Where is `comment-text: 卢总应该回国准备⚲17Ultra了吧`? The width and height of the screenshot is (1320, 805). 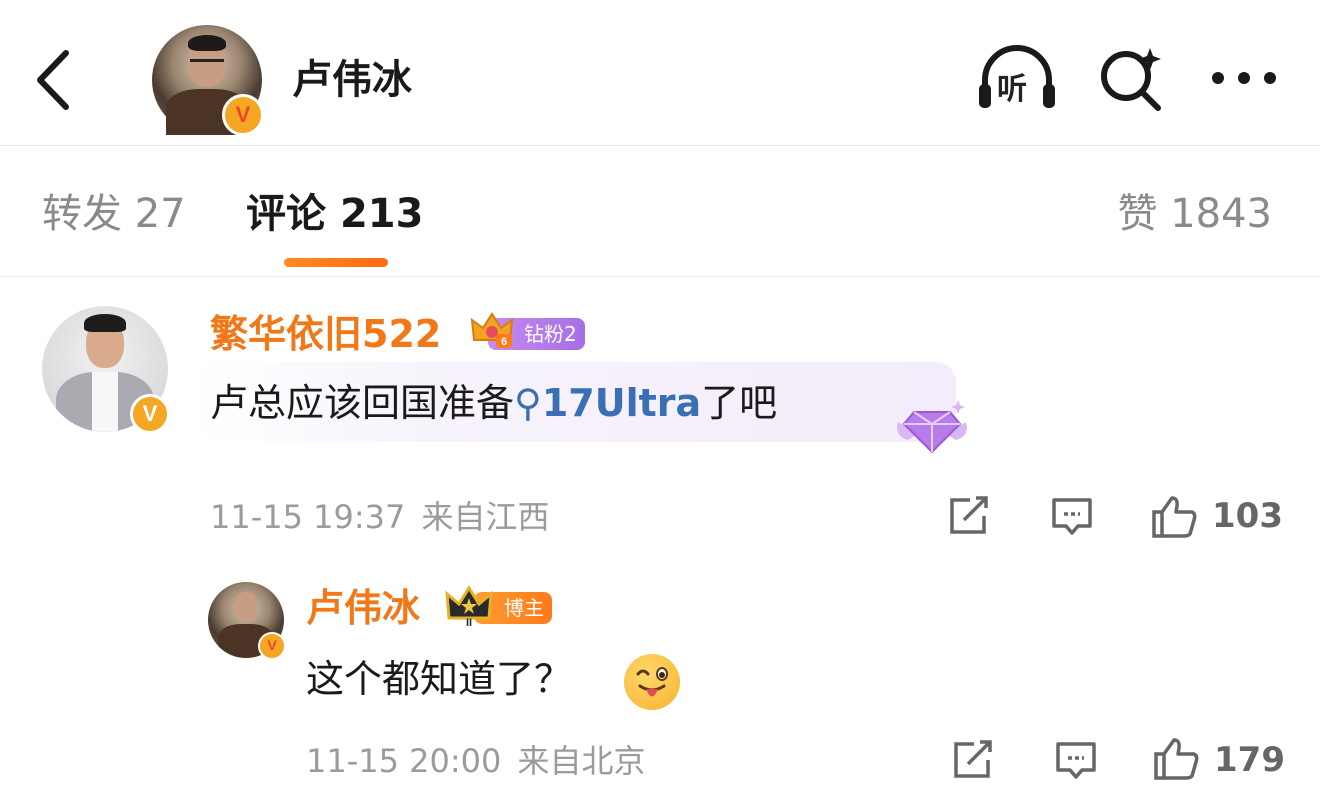 comment-text: 卢总应该回国准备⚲17Ultra了吧 is located at coordinates (493, 403).